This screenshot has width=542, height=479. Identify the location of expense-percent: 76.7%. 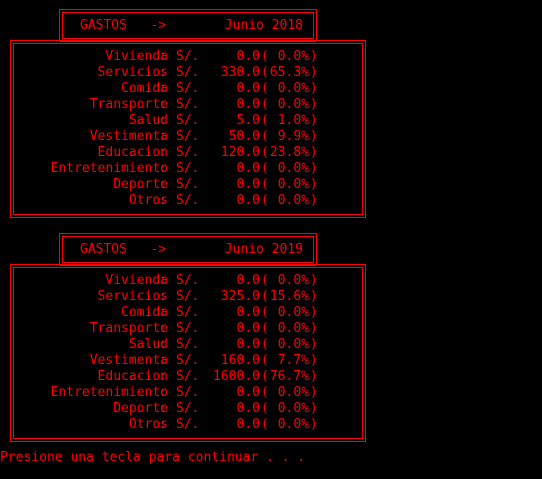
(289, 376).